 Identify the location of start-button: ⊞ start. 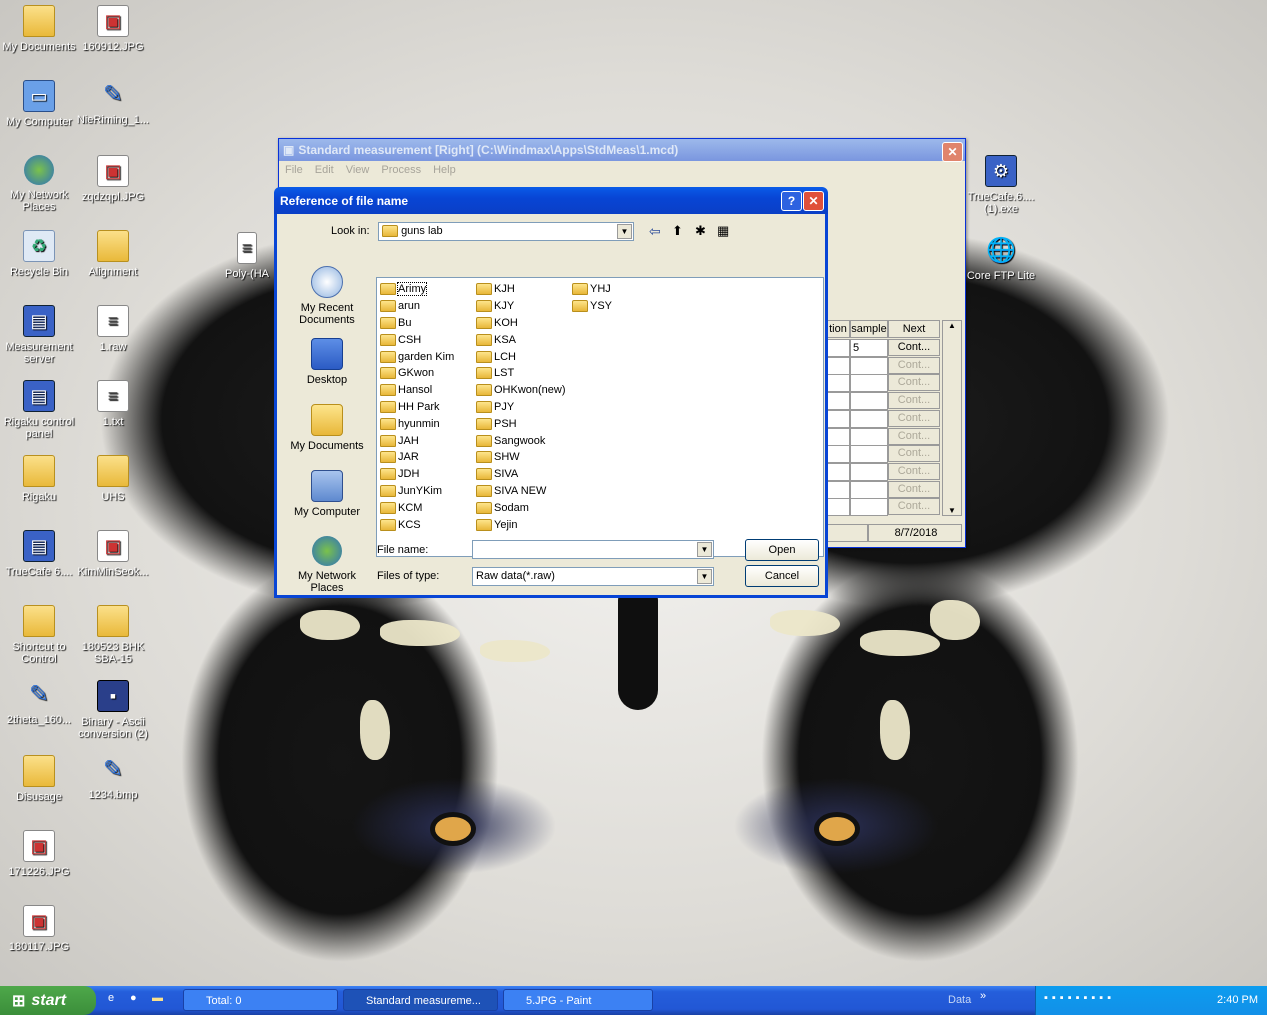
(48, 1000).